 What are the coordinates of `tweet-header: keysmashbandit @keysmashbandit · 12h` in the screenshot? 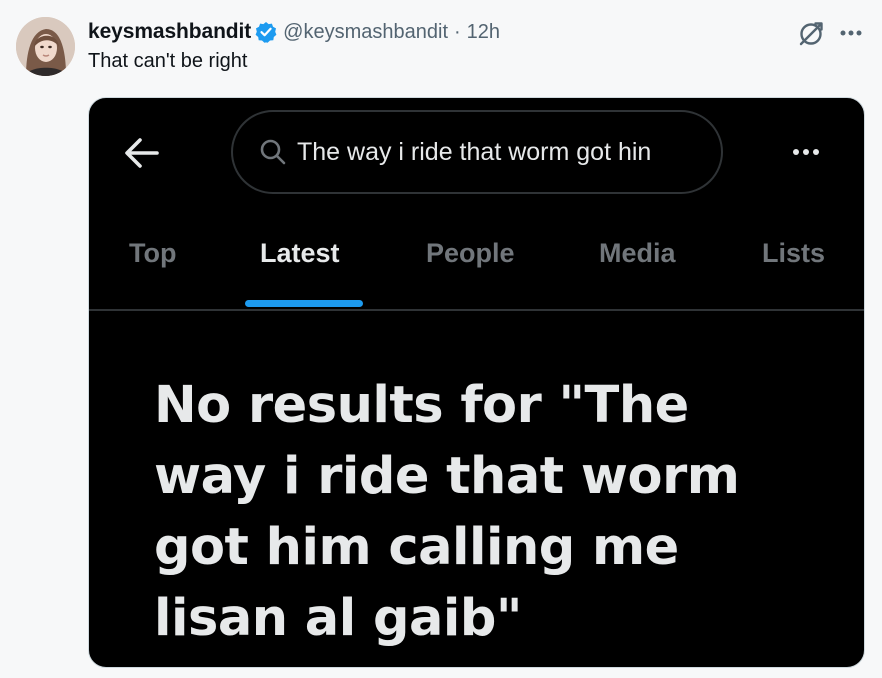 It's located at (294, 32).